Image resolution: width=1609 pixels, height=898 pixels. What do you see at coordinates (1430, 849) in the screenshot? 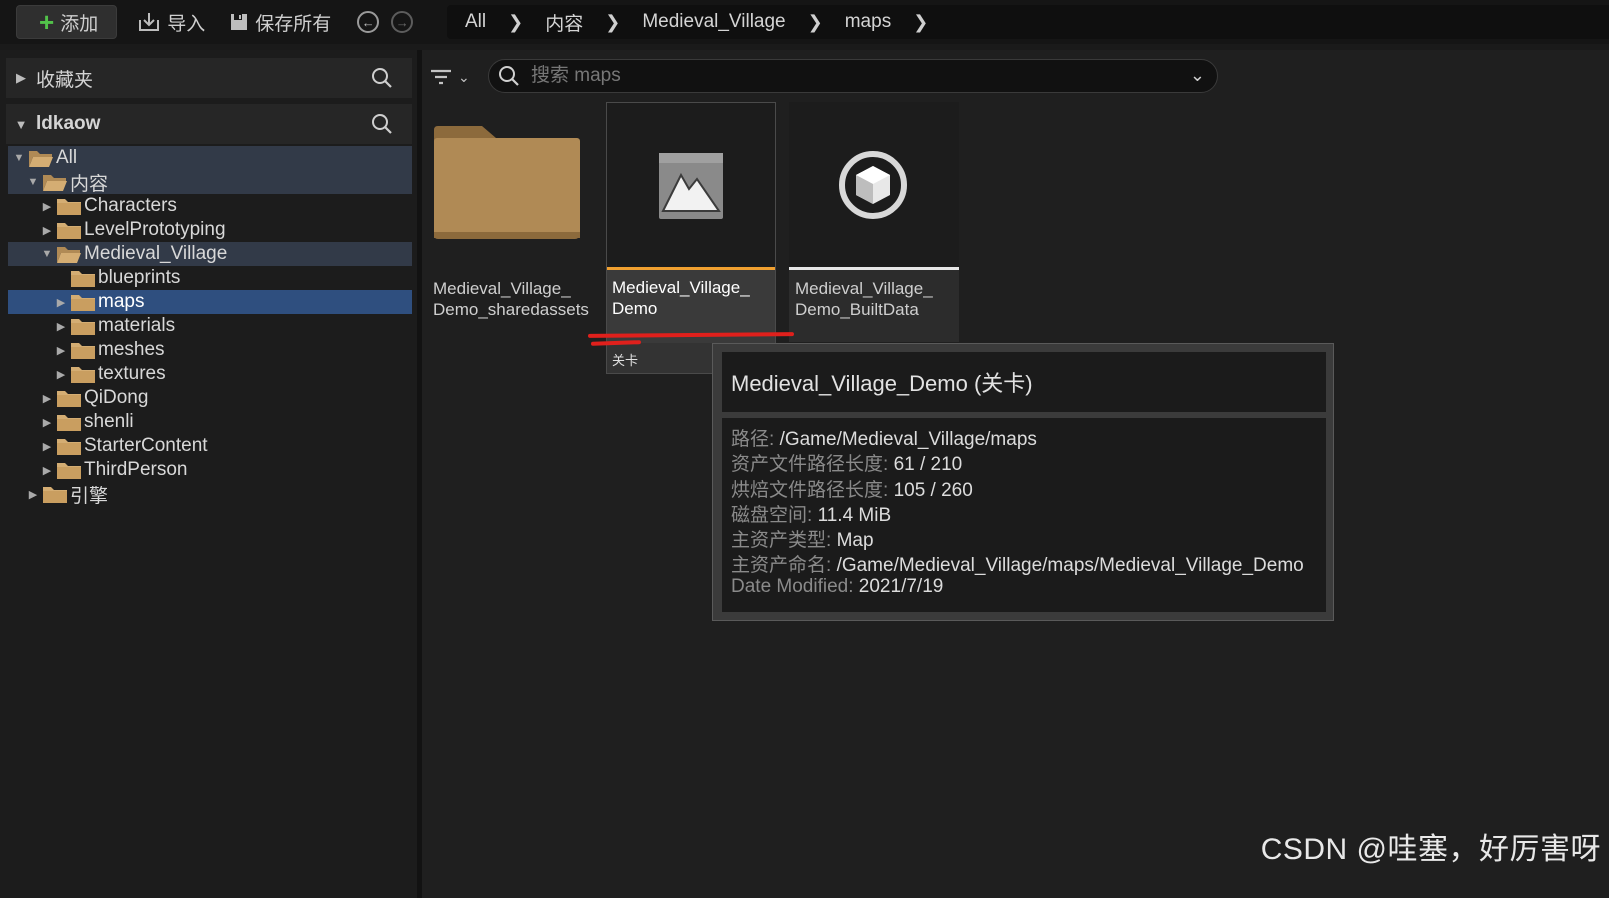
I see `watermark: CSDN @哇塞，好厉害呀` at bounding box center [1430, 849].